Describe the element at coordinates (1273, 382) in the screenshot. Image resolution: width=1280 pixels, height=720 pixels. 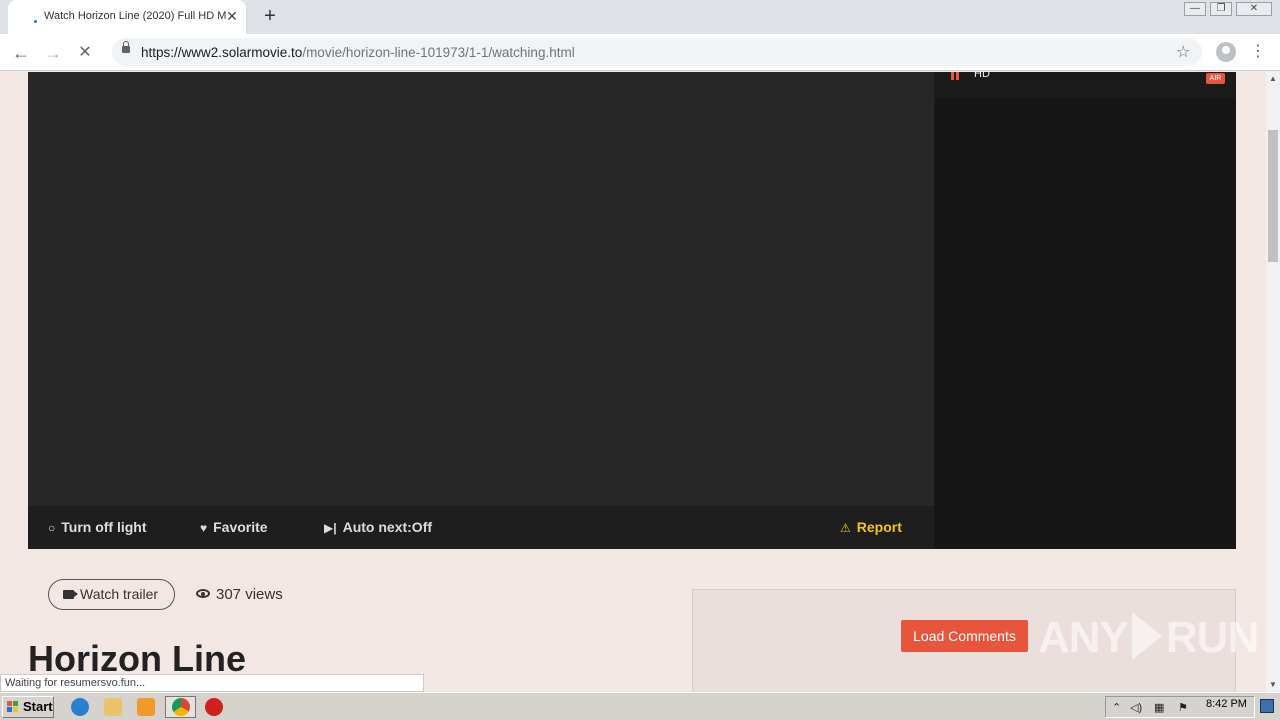
I see `page-scrollbar: ▲ ▼` at that location.